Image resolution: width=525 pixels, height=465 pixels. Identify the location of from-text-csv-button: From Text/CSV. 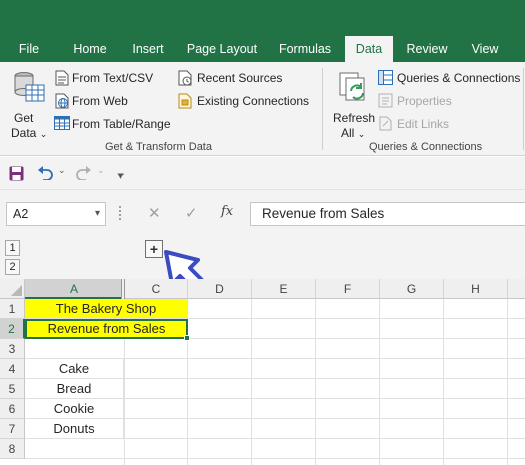
(112, 78).